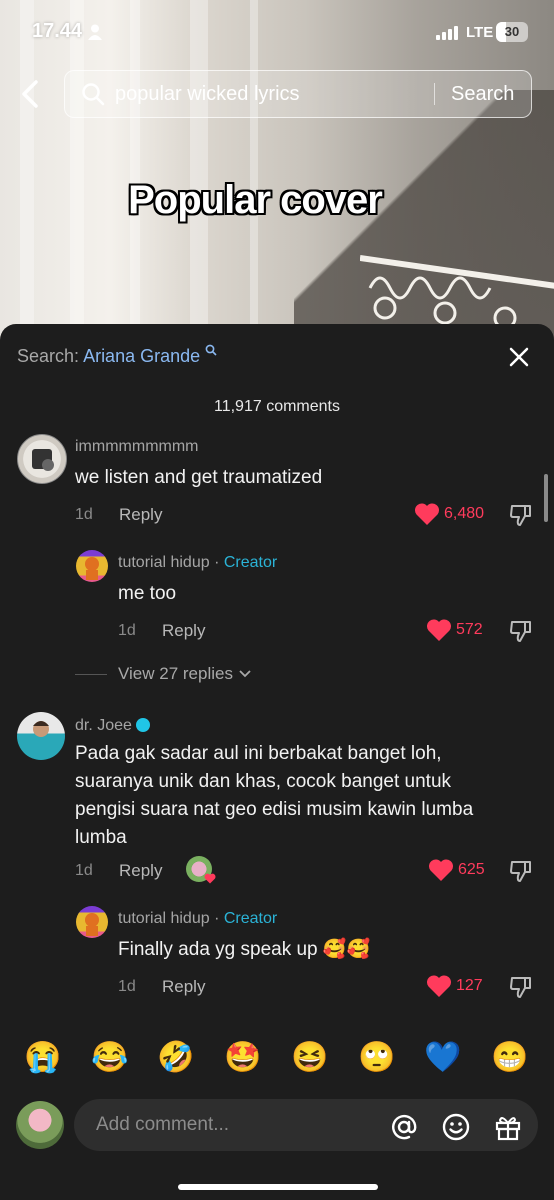  What do you see at coordinates (91, 674) in the screenshot?
I see `view-replies-line` at bounding box center [91, 674].